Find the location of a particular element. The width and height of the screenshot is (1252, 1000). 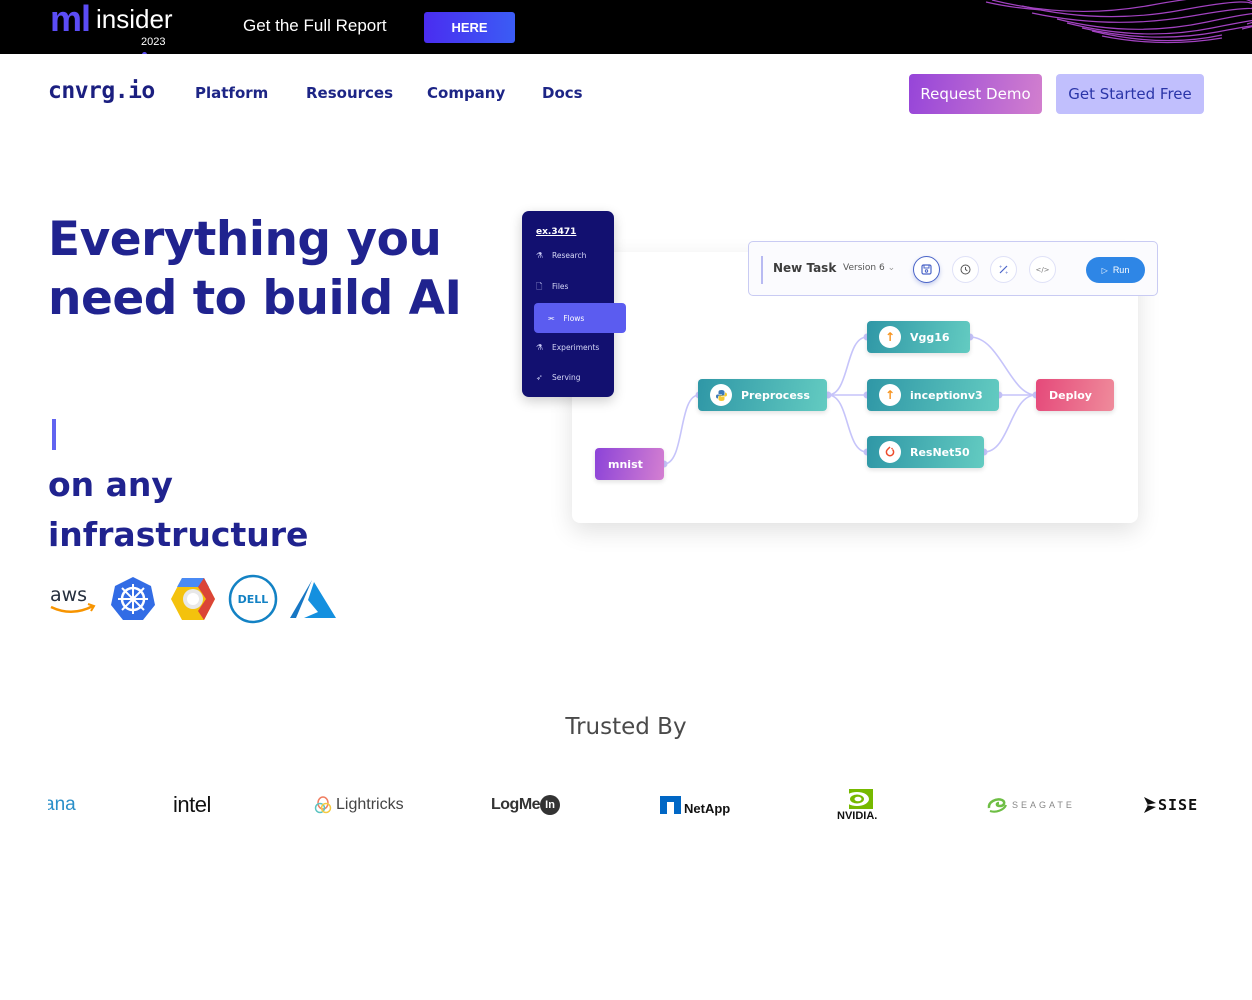

sisense-icon is located at coordinates (1150, 805).